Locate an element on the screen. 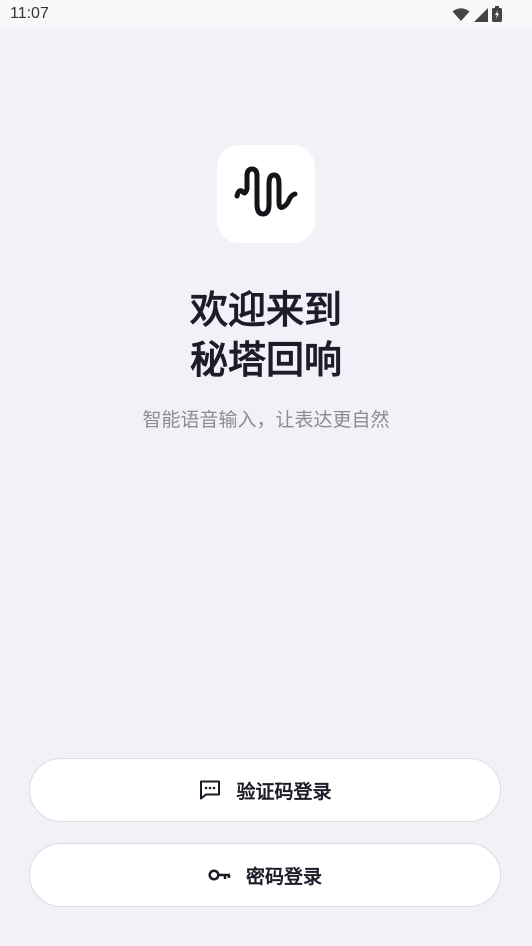 This screenshot has height=946, width=532. welcome-line-1: 欢迎来到 is located at coordinates (265, 310).